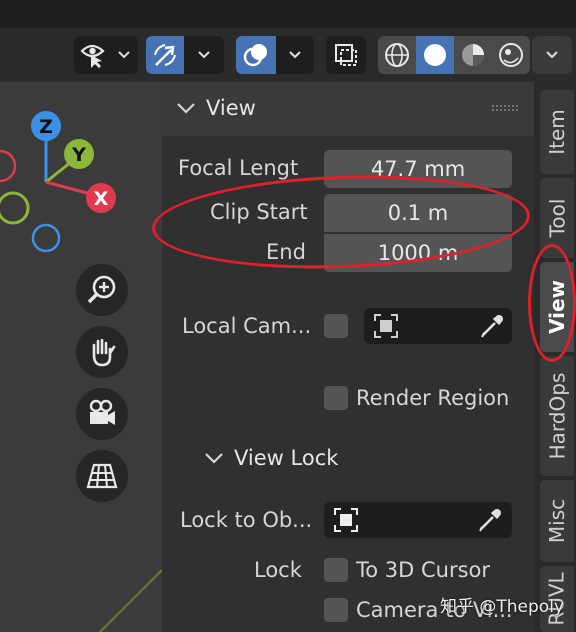  I want to click on eye-cursor-icon, so click(94, 55).